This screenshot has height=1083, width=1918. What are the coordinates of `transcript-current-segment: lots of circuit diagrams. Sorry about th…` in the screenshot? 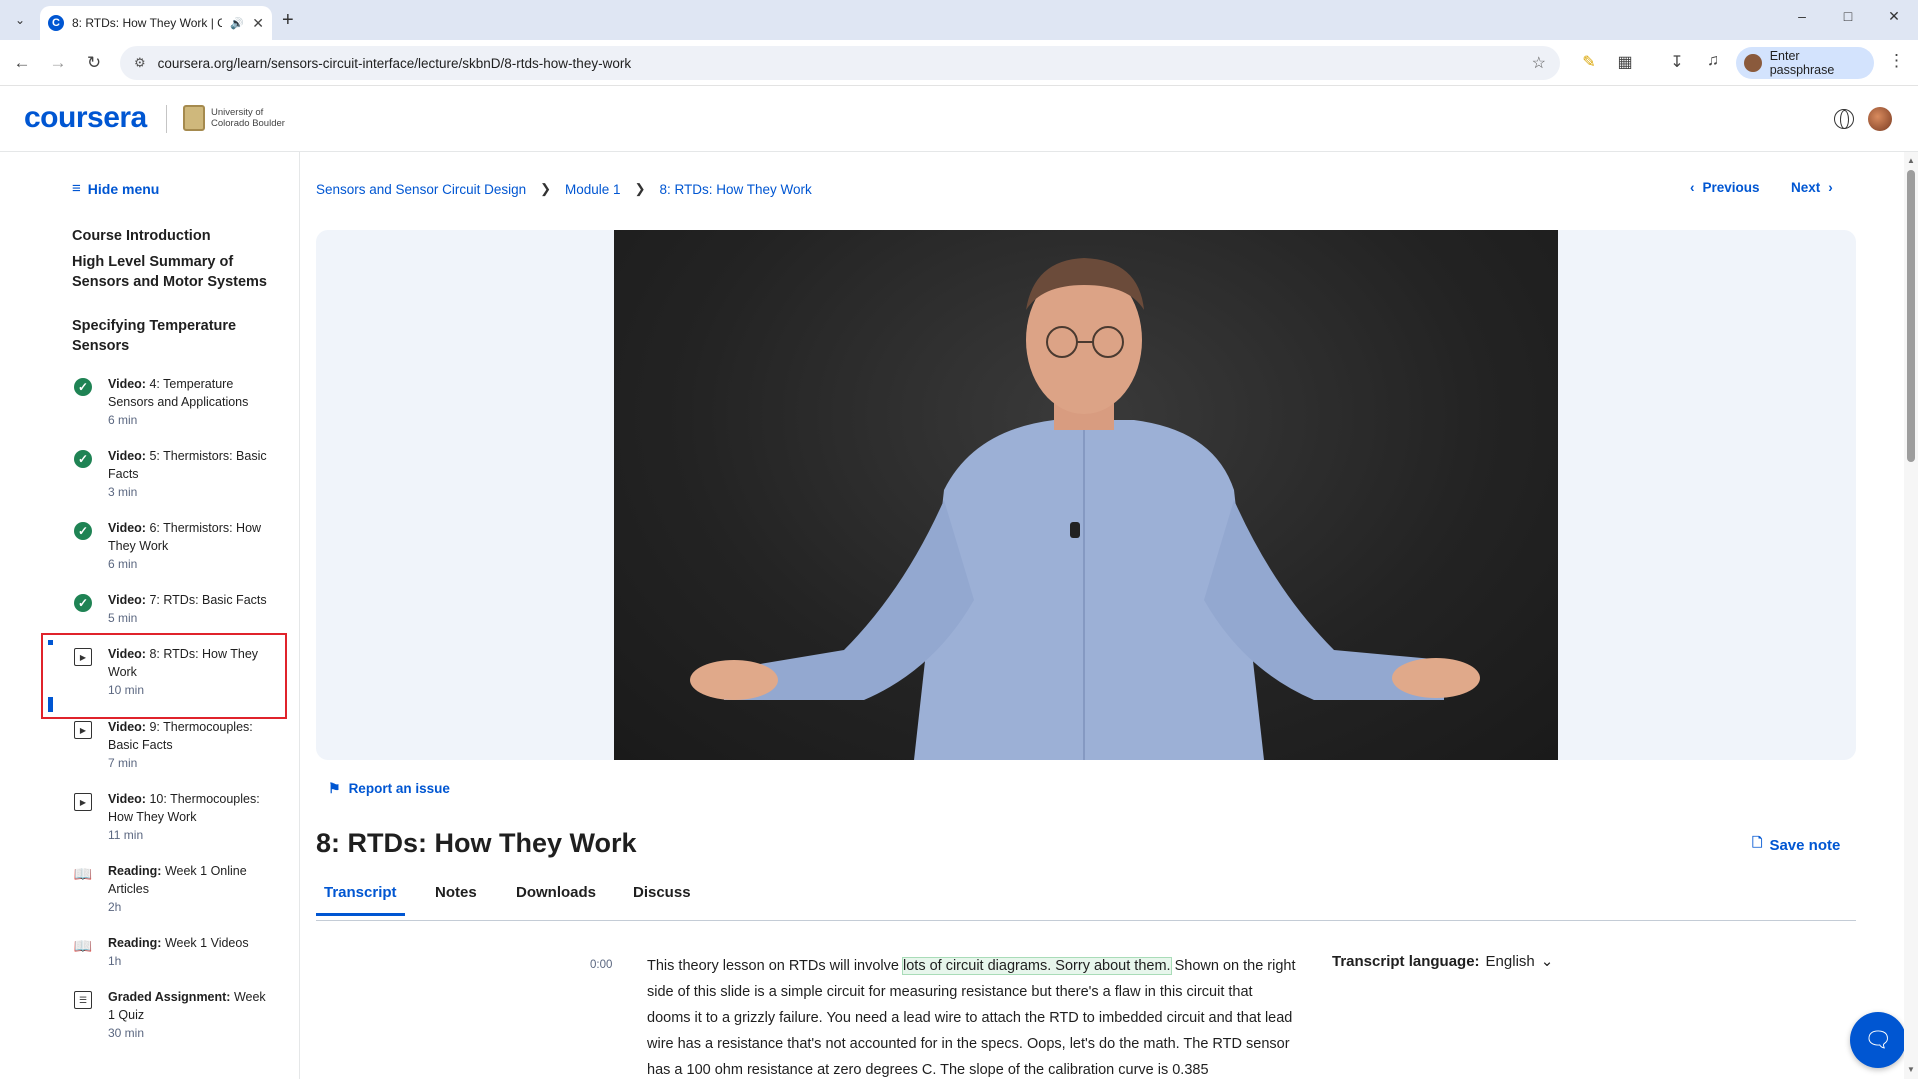 It's located at (1037, 966).